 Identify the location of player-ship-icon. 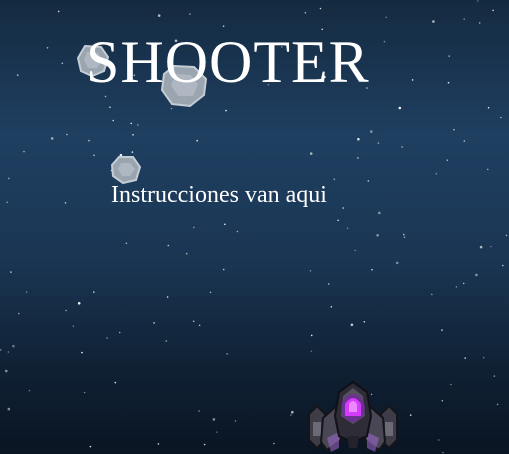
(353, 416).